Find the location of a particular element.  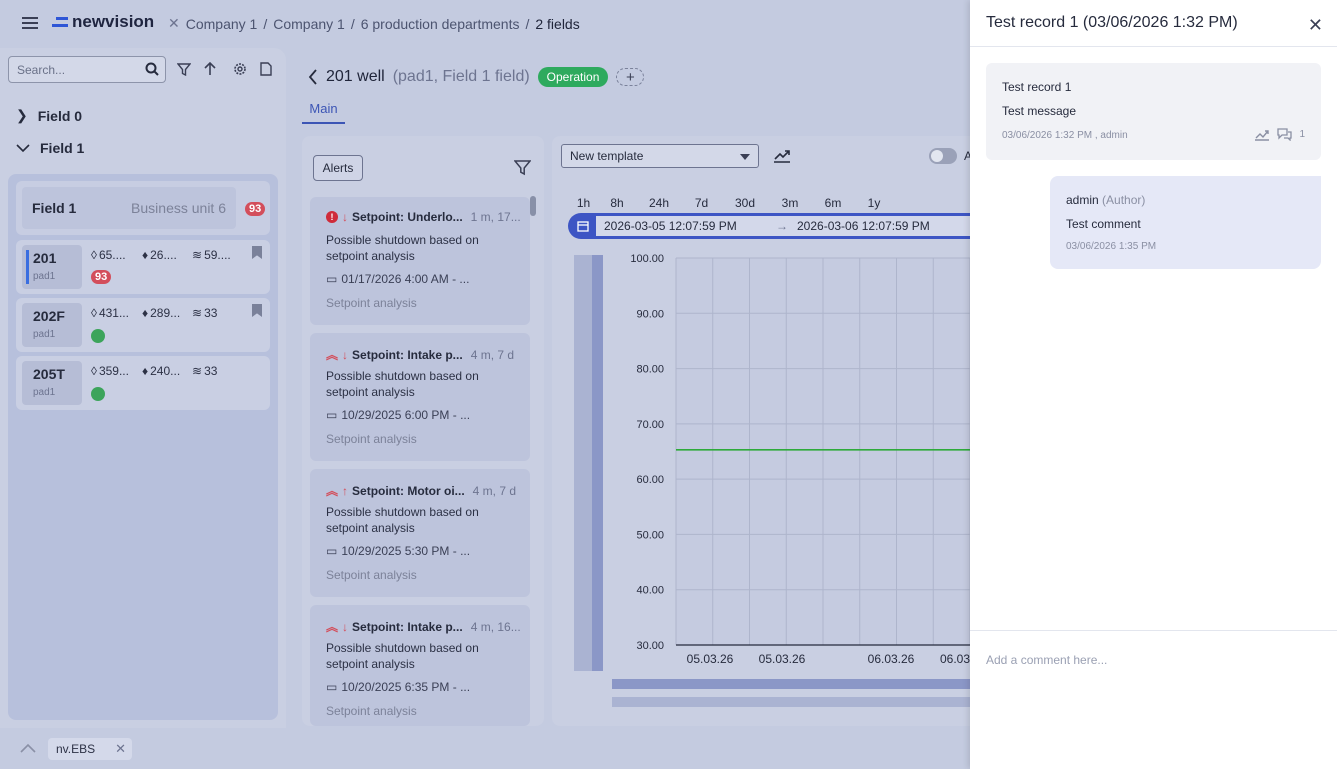

chevron-up-icon is located at coordinates (28, 748).